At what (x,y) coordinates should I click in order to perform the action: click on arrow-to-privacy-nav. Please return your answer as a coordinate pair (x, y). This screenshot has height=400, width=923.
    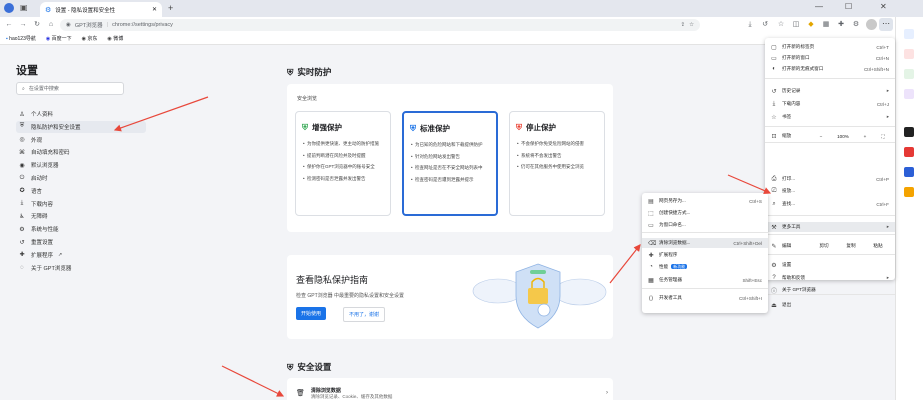
    Looking at the image, I should click on (161, 114).